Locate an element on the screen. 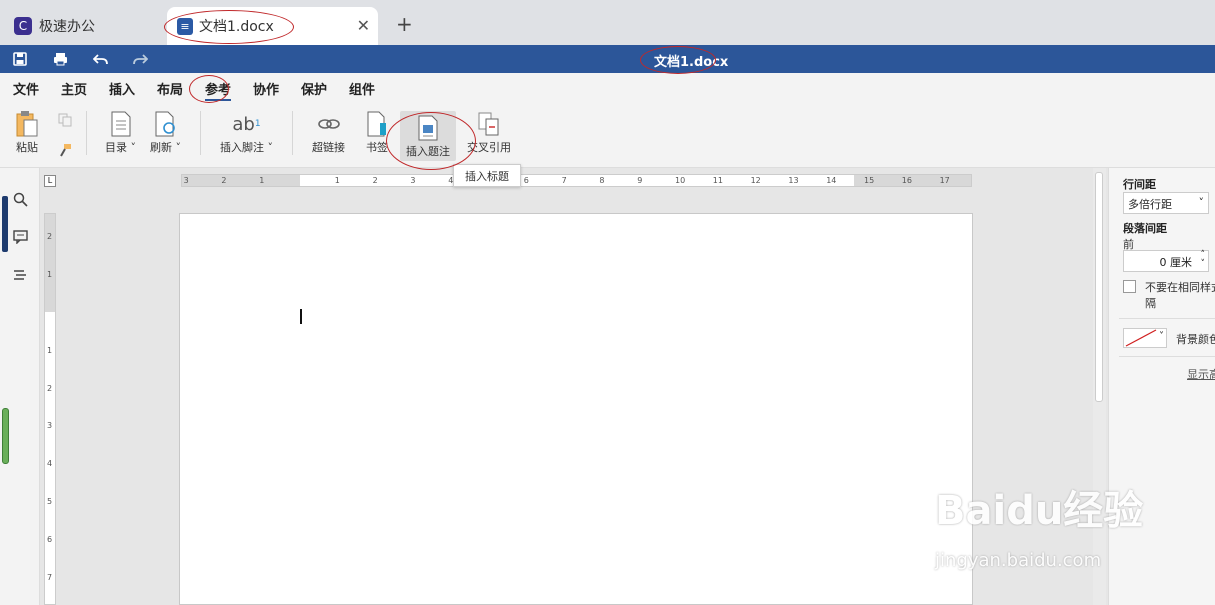 The height and width of the screenshot is (605, 1215). menu-collaborate: 协作 is located at coordinates (266, 88).